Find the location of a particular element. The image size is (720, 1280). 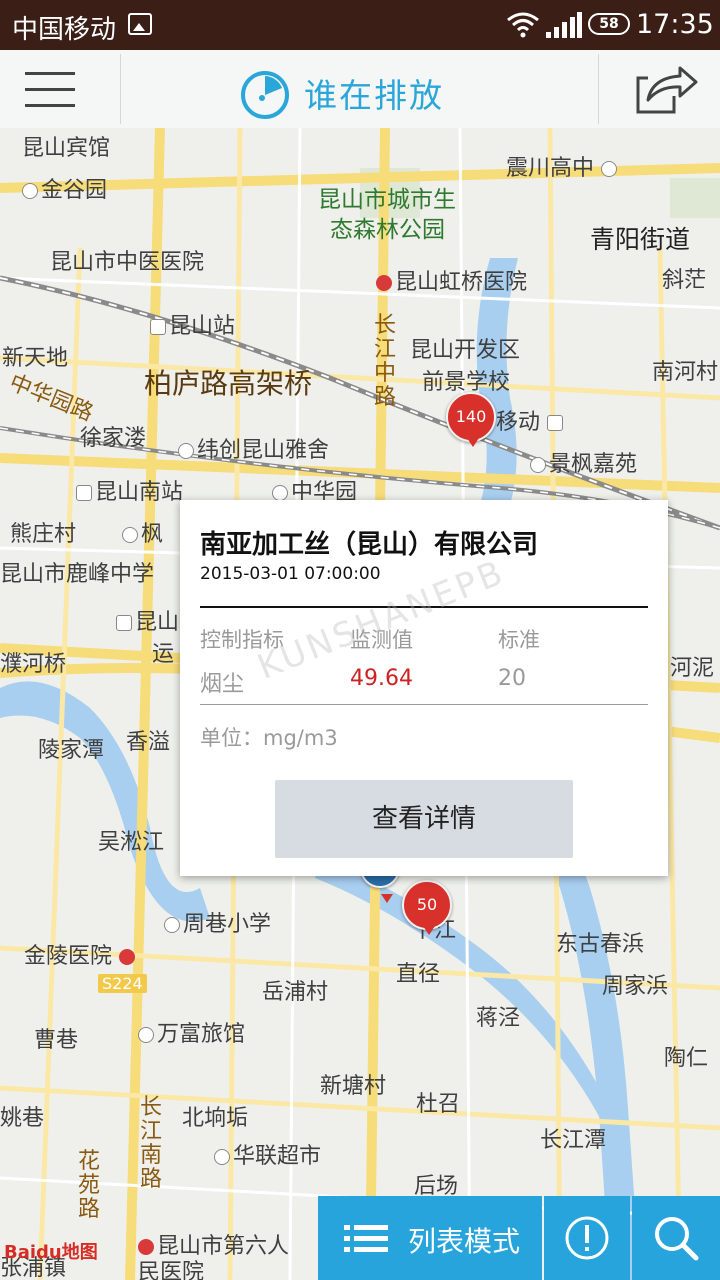

share-icon is located at coordinates (666, 89).